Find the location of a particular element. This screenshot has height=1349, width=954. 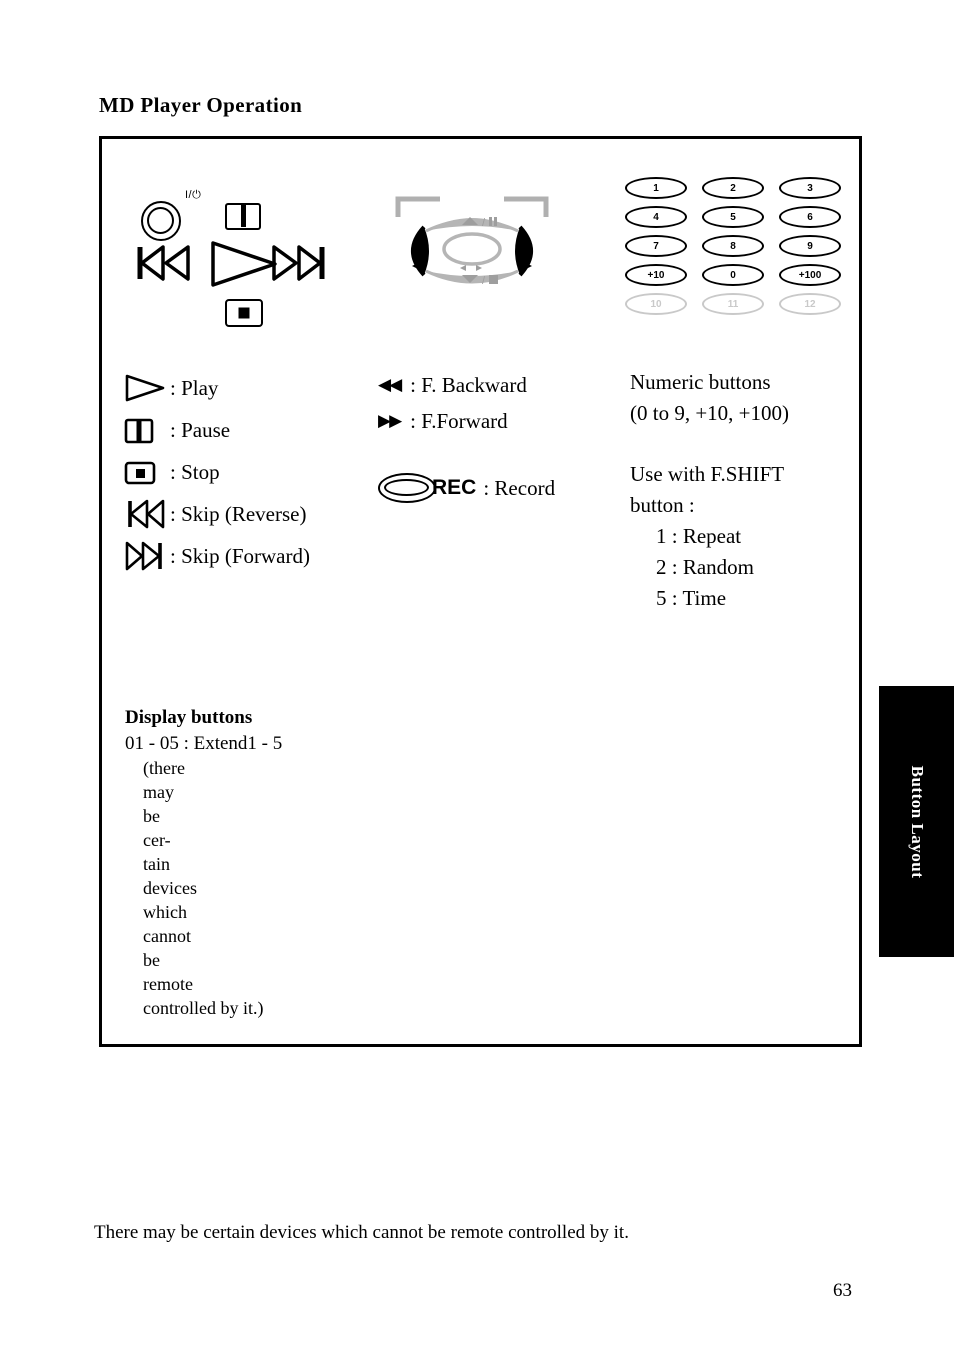

key-10-disabled: 10 is located at coordinates (656, 304).